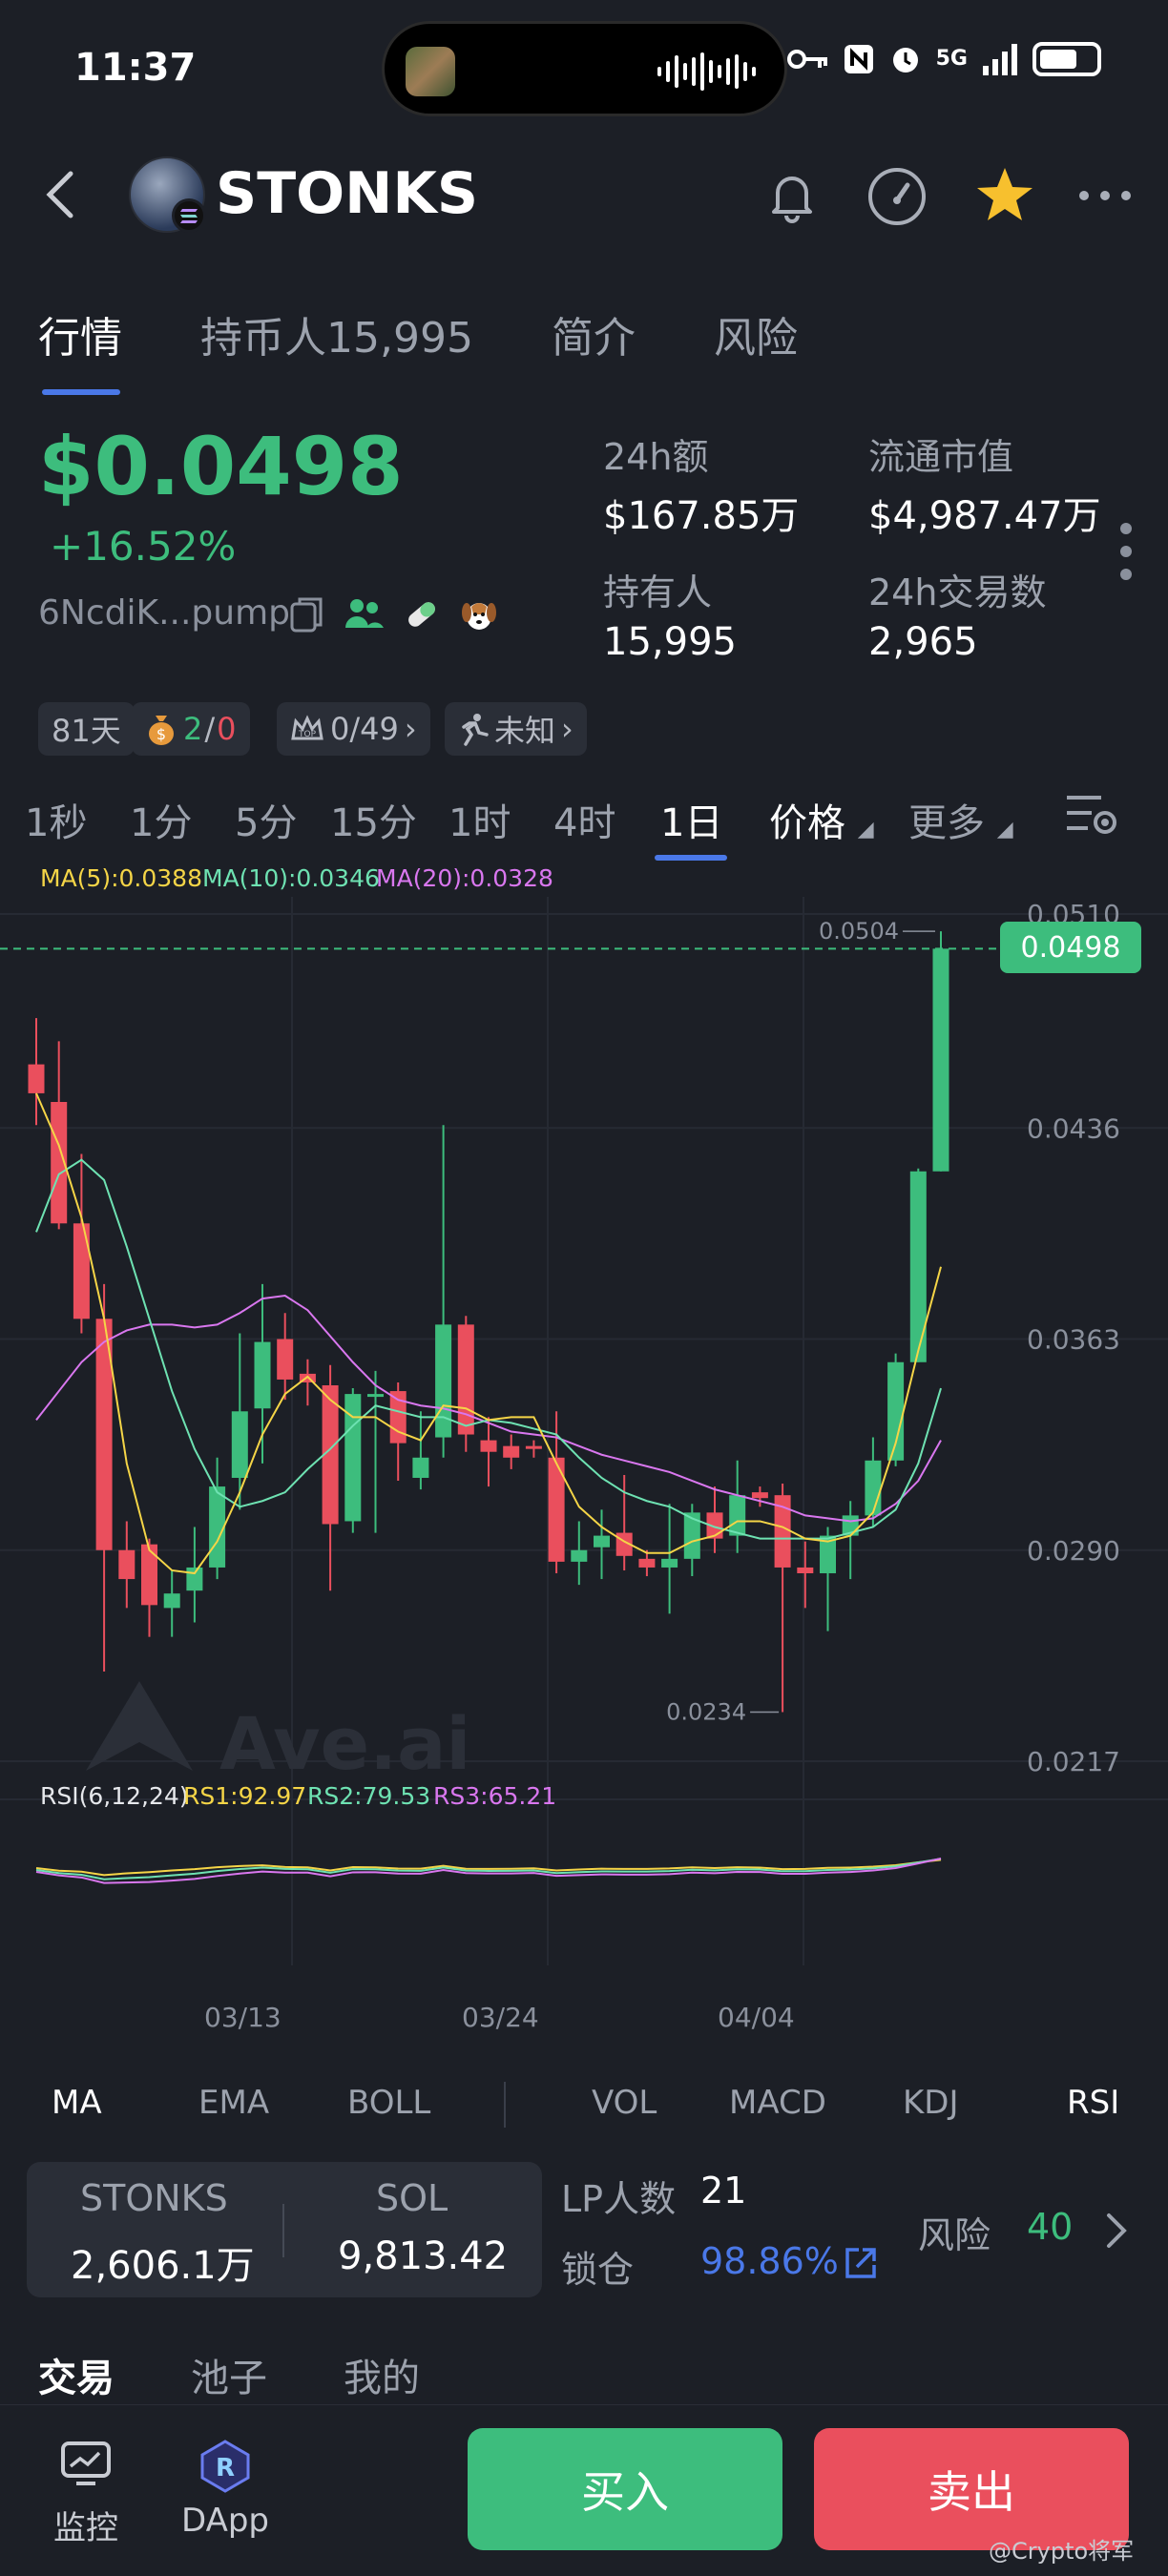 Image resolution: width=1168 pixels, height=2576 pixels. What do you see at coordinates (233, 2103) in the screenshot?
I see `indicator-ema: EMA` at bounding box center [233, 2103].